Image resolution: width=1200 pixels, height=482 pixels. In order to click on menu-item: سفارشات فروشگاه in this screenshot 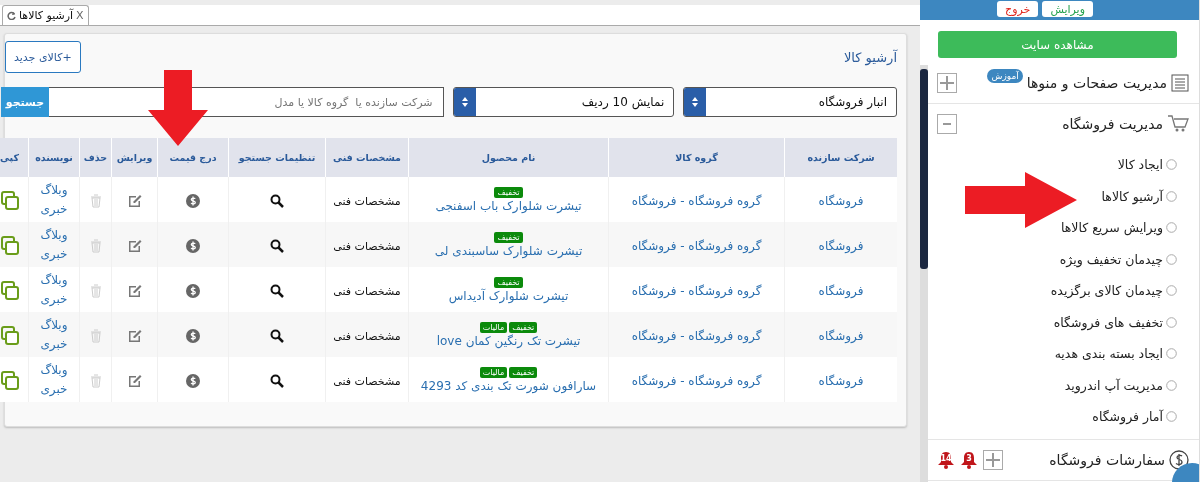, I will do `click(1107, 459)`.